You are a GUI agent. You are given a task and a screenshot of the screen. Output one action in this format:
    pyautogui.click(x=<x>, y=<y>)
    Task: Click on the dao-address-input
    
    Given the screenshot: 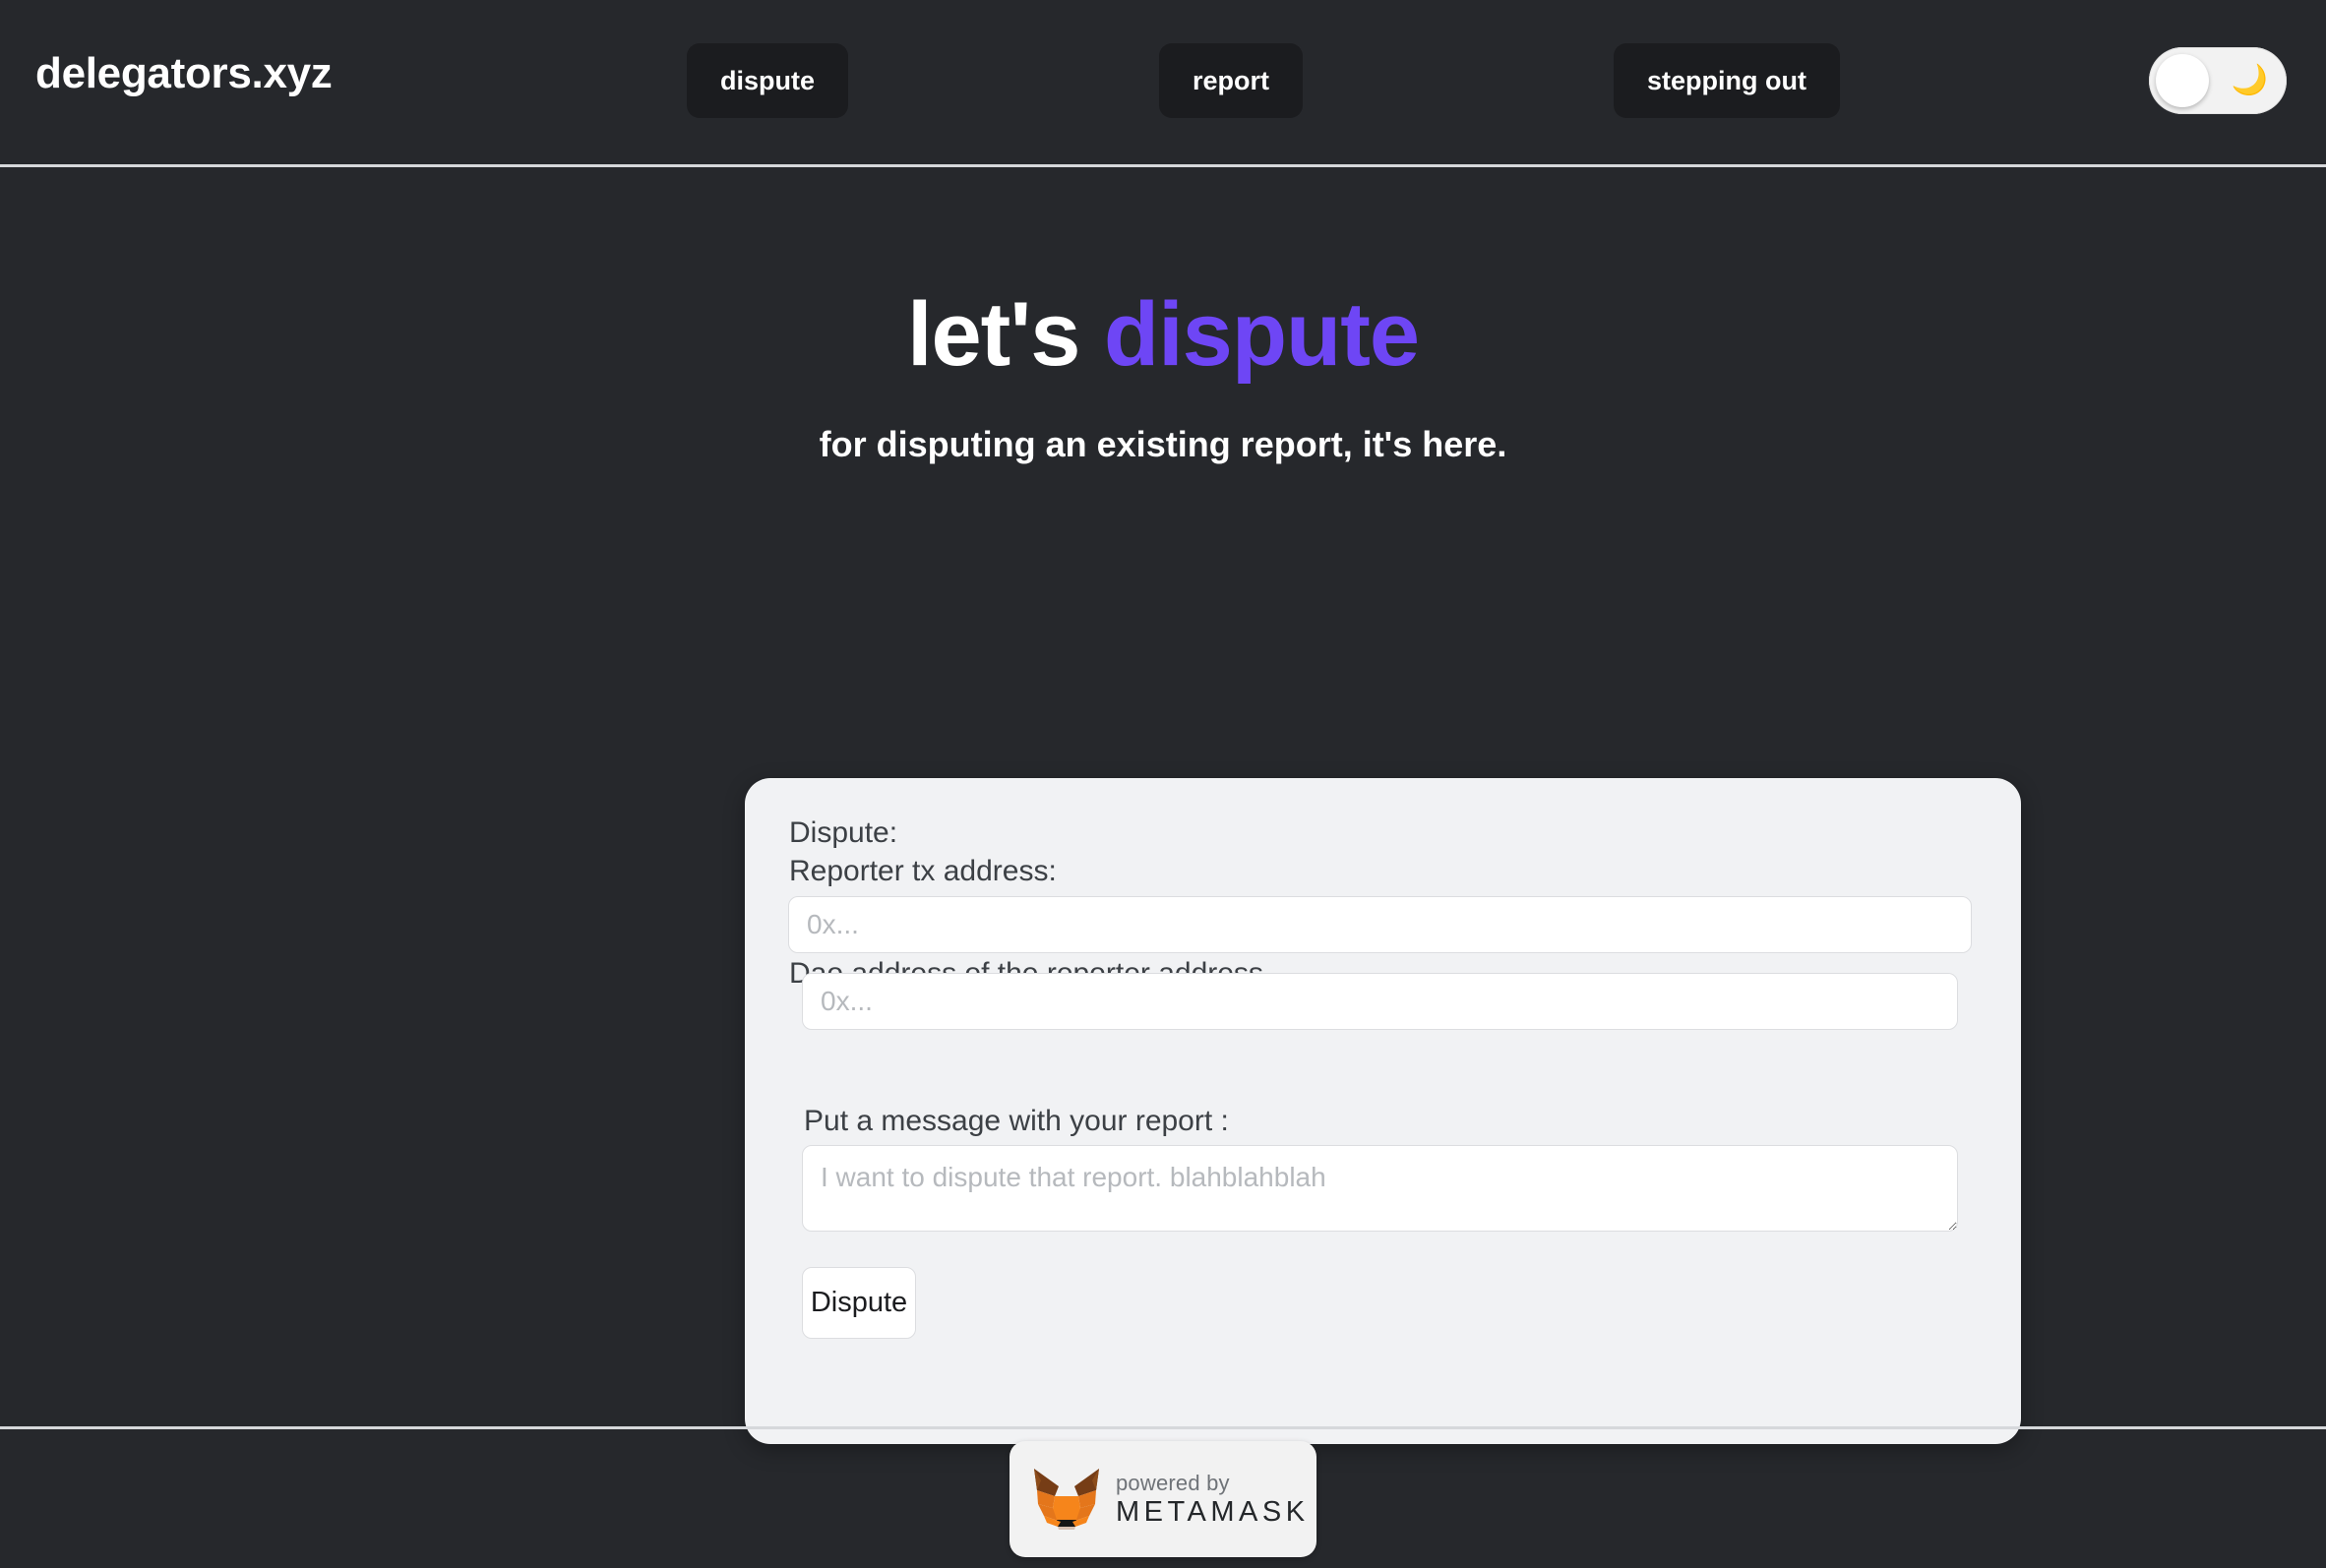 What is the action you would take?
    pyautogui.click(x=1380, y=1002)
    